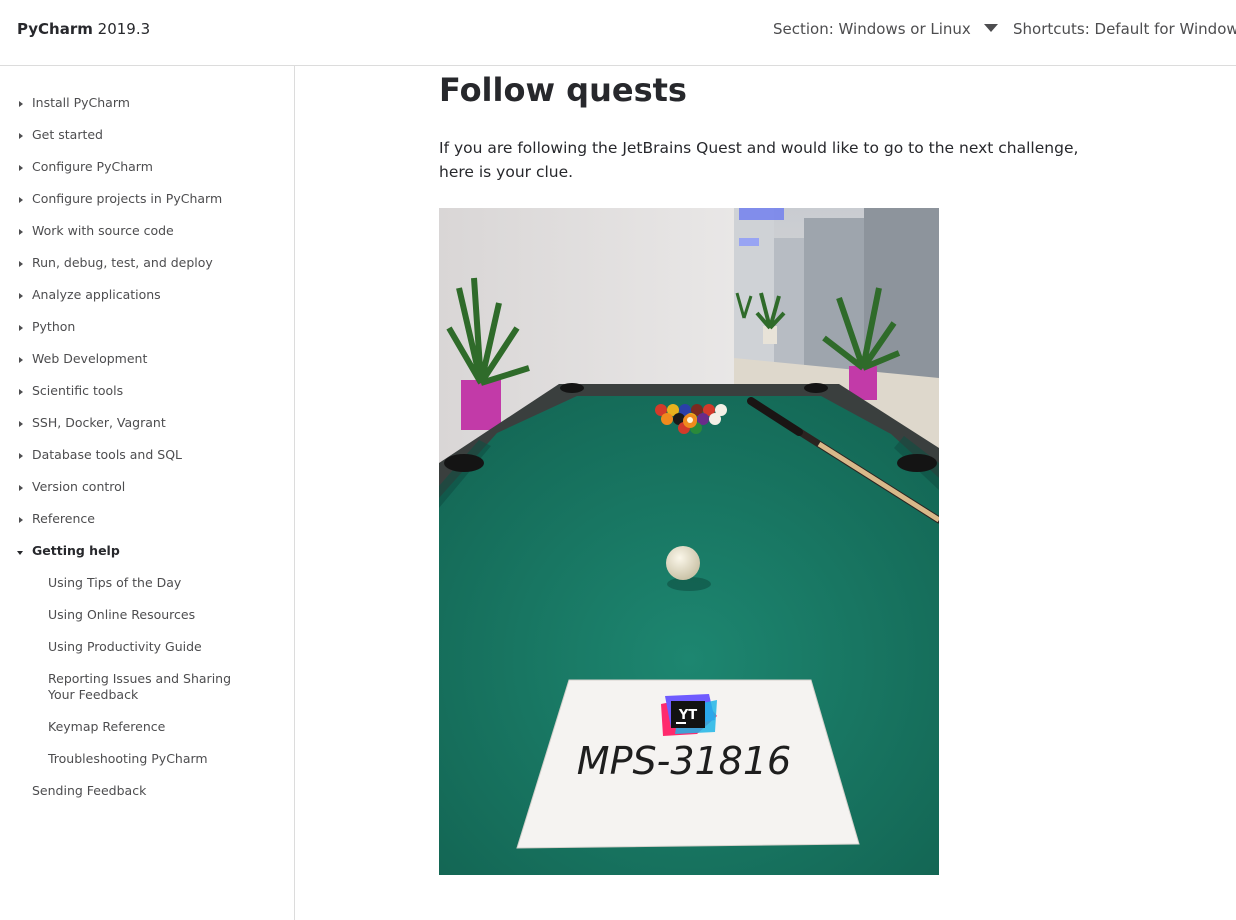 The height and width of the screenshot is (920, 1236). What do you see at coordinates (20, 553) in the screenshot?
I see `caret-down-icon` at bounding box center [20, 553].